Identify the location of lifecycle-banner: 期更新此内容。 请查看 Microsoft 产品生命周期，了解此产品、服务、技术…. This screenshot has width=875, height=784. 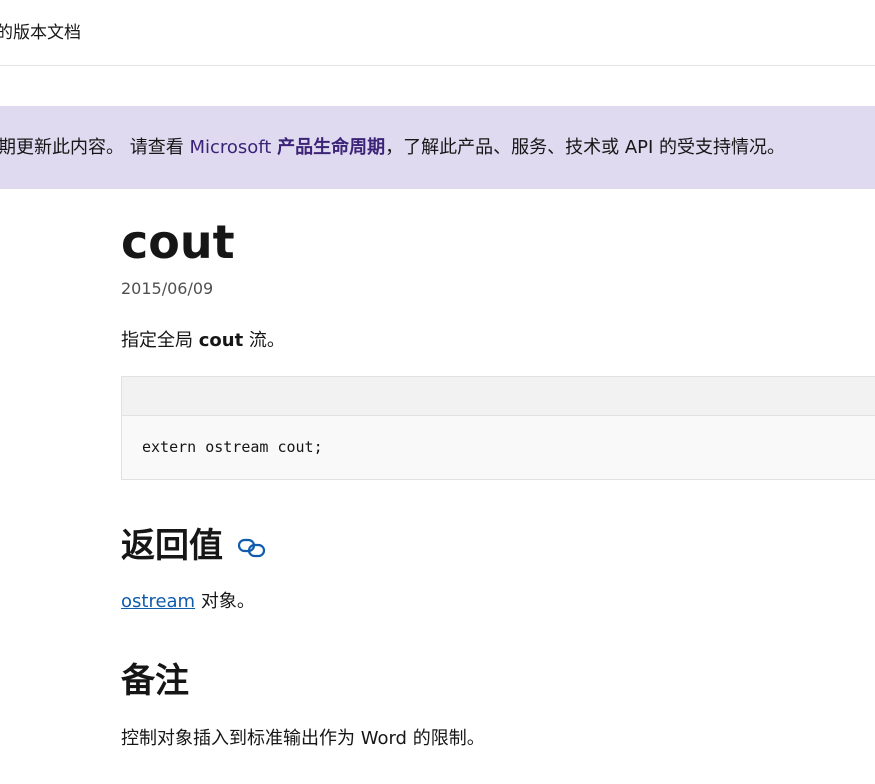
(437, 147).